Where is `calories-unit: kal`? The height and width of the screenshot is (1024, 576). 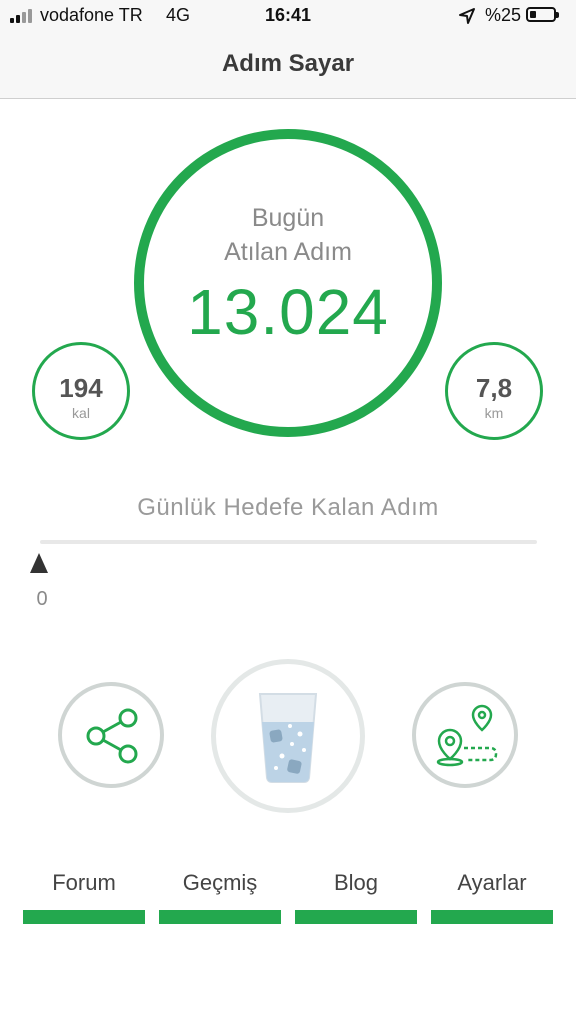 calories-unit: kal is located at coordinates (81, 413).